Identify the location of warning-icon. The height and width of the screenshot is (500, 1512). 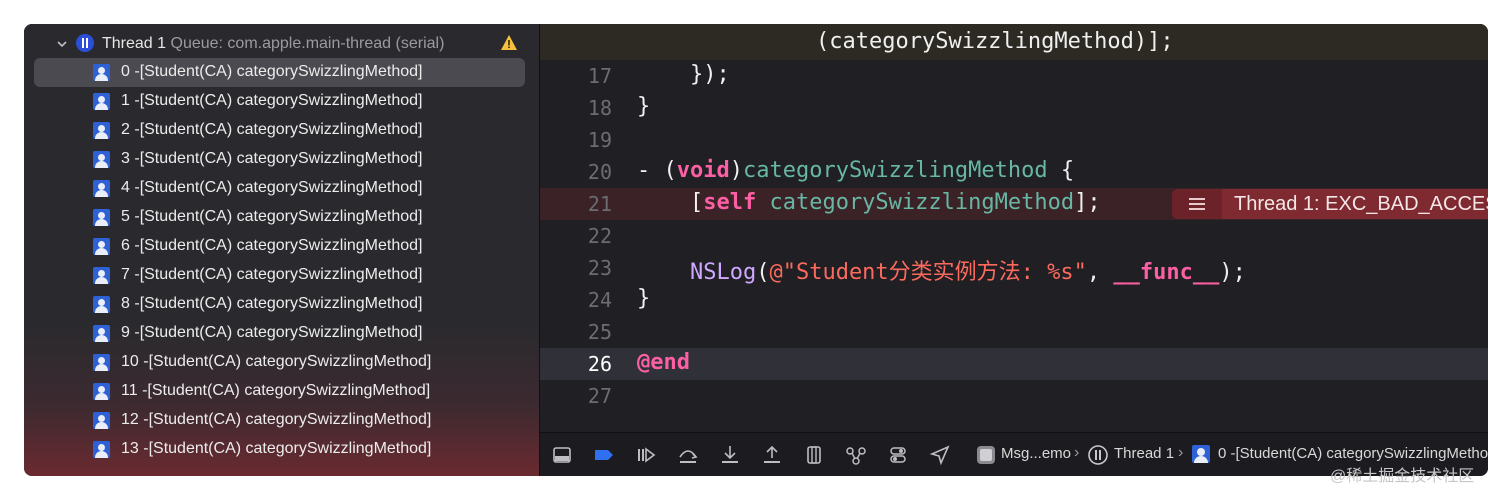
(509, 43).